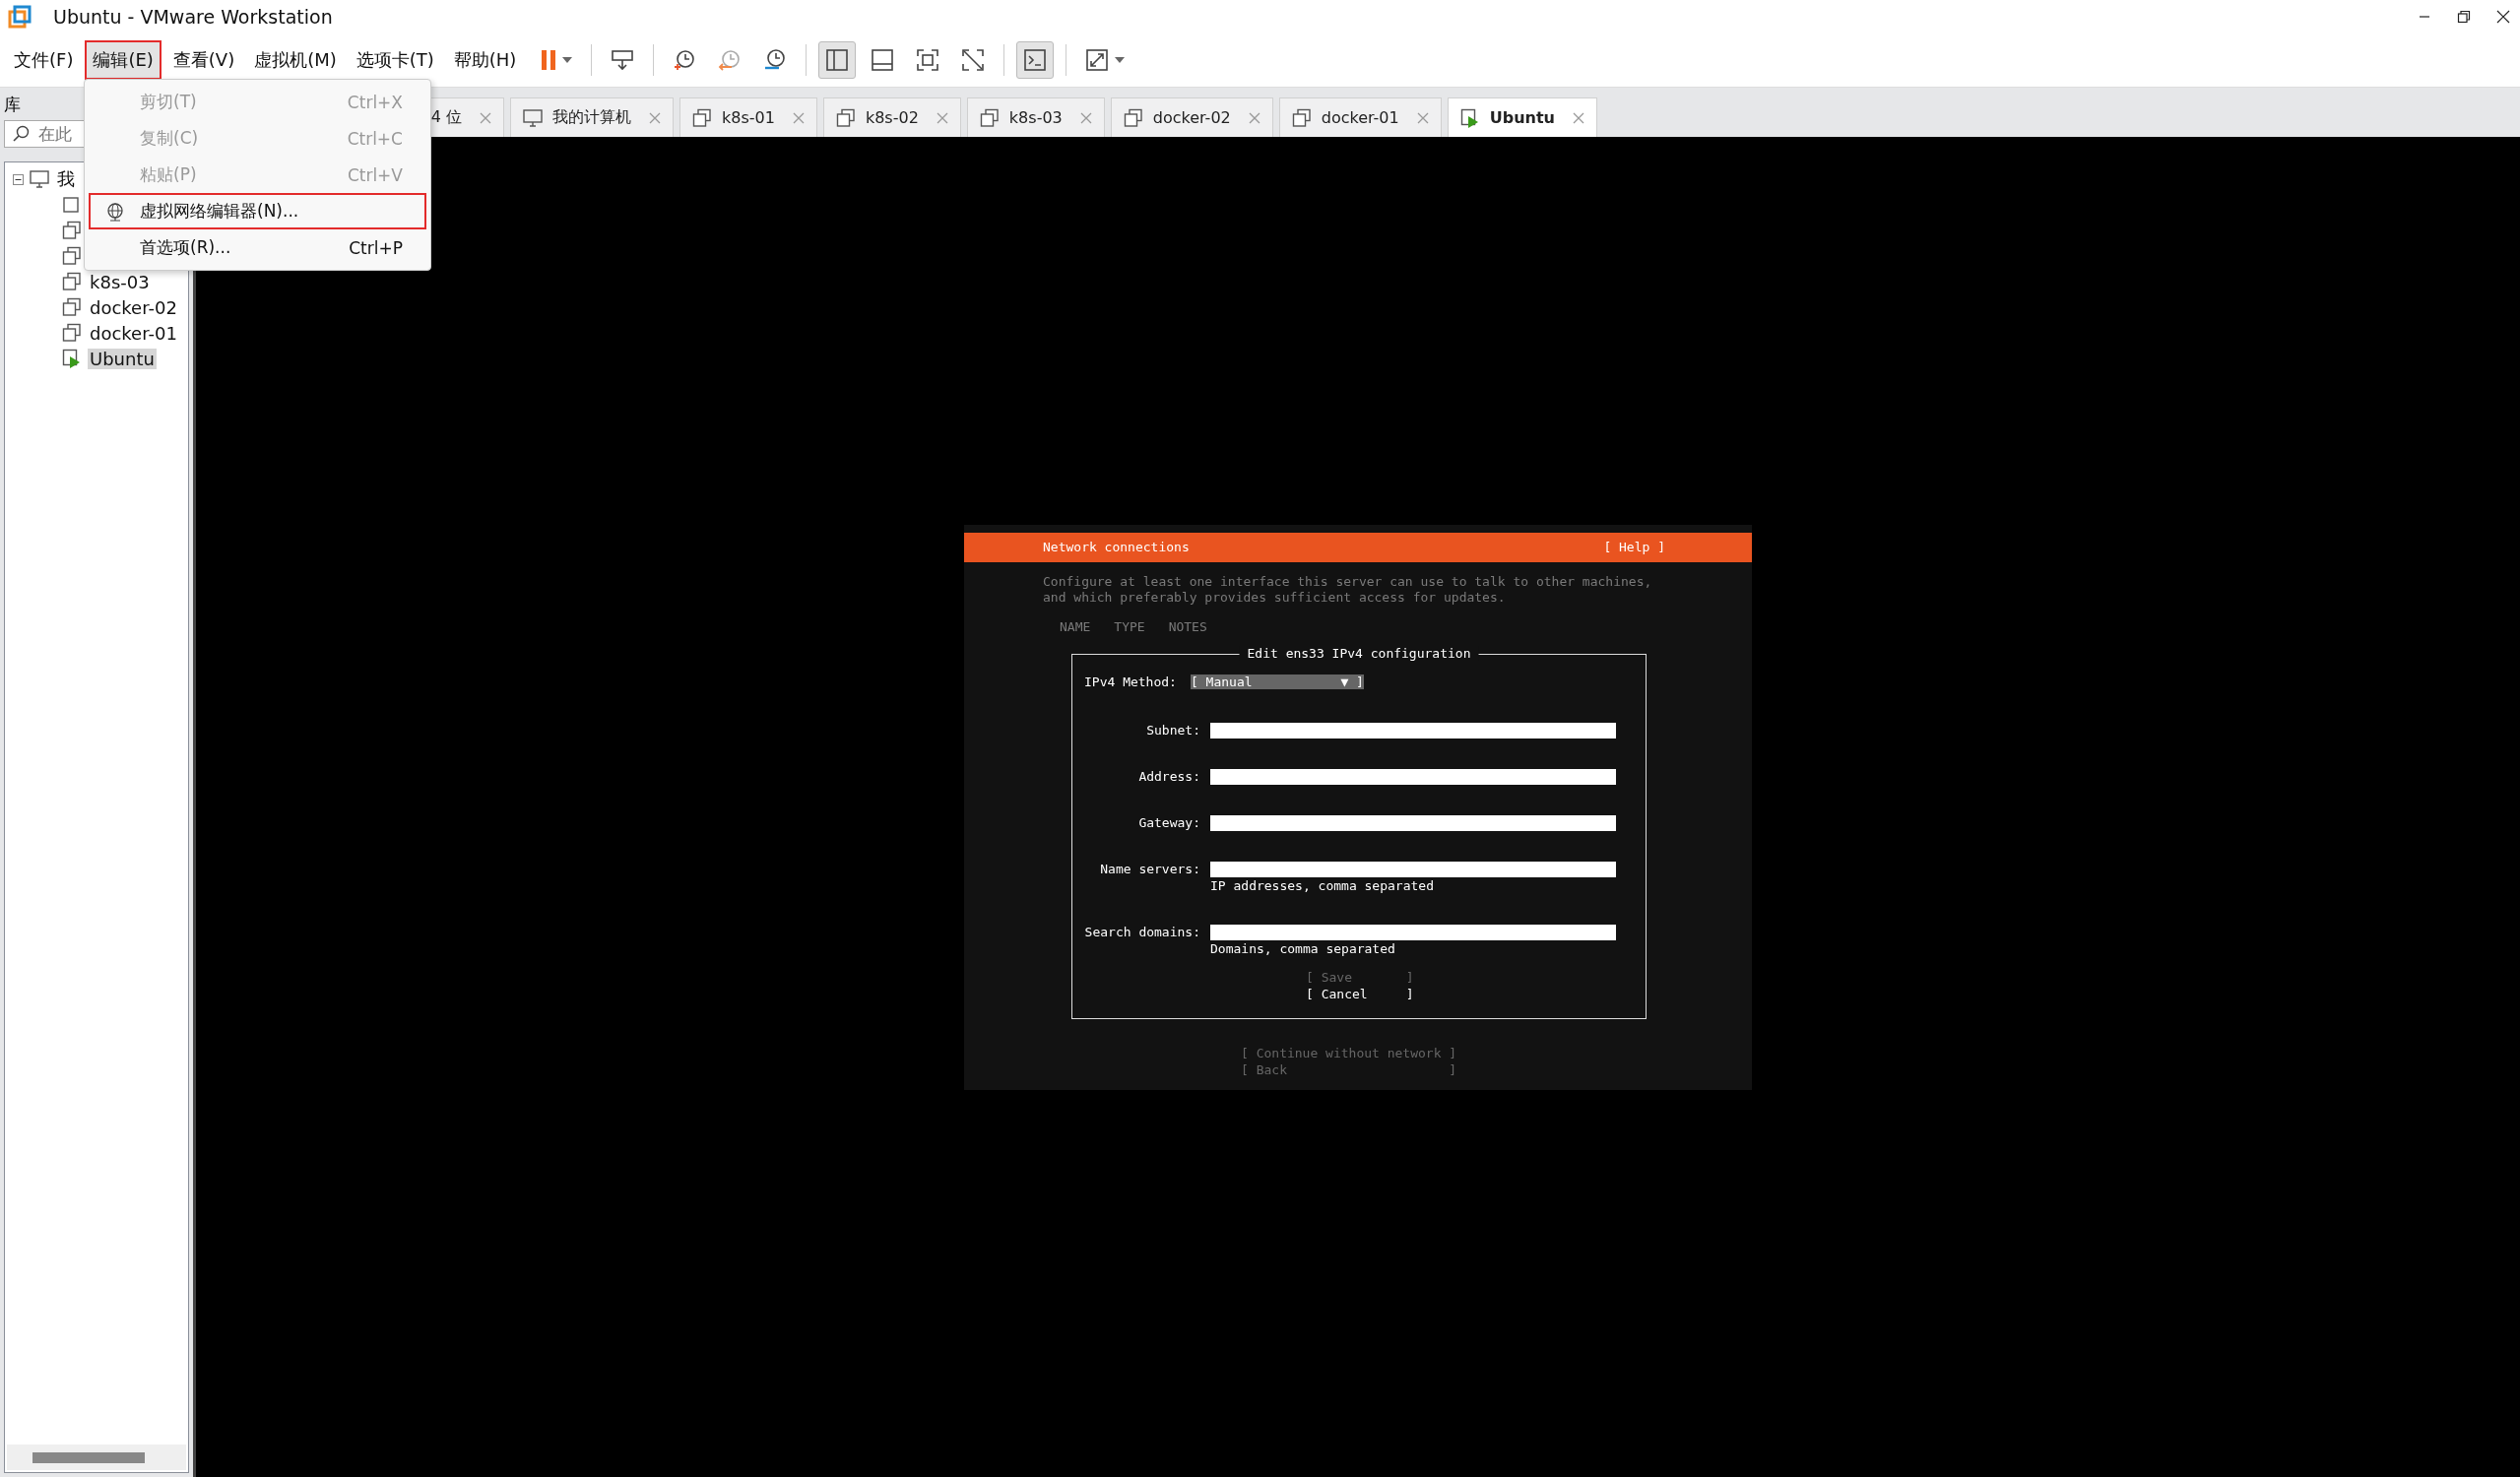 Image resolution: width=2520 pixels, height=1477 pixels. Describe the element at coordinates (748, 118) in the screenshot. I see `tab-label: k8s-01` at that location.